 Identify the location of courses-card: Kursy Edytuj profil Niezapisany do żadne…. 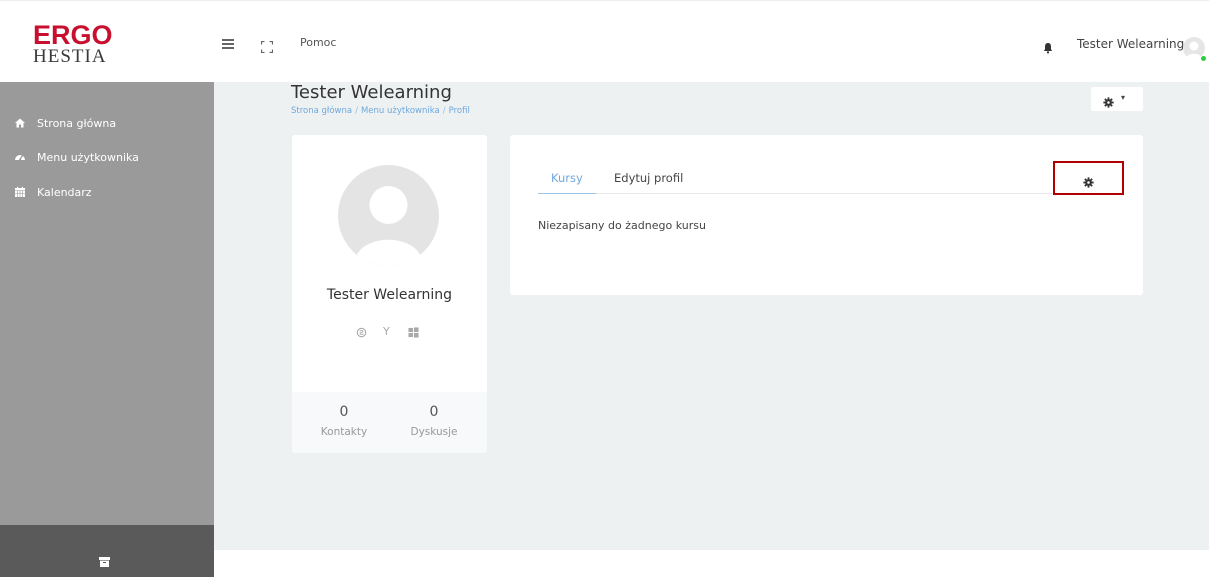
(826, 215).